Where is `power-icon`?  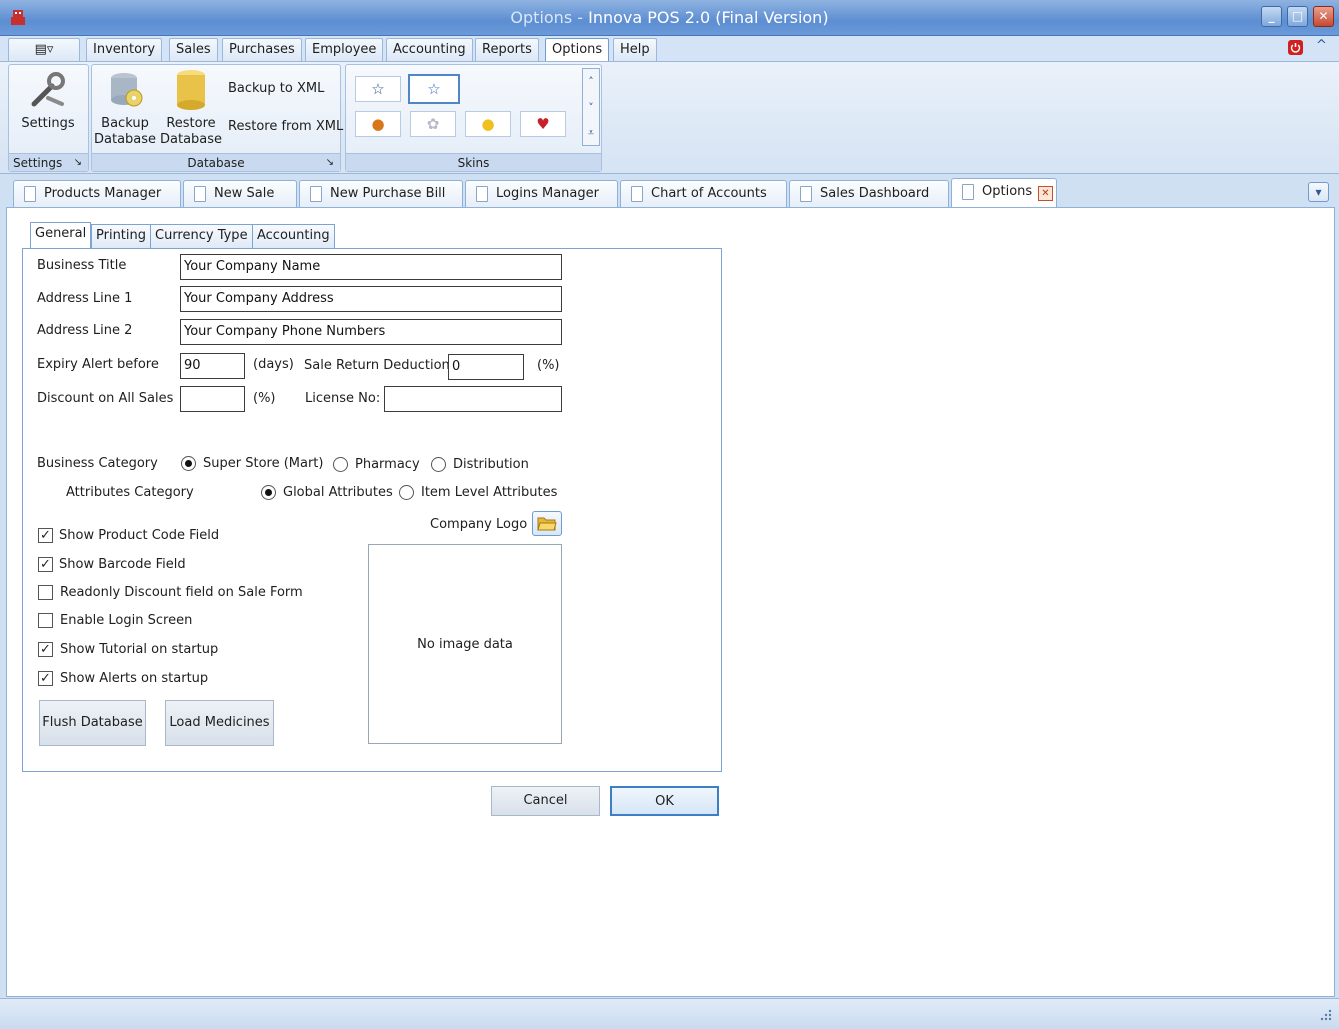 power-icon is located at coordinates (1295, 47).